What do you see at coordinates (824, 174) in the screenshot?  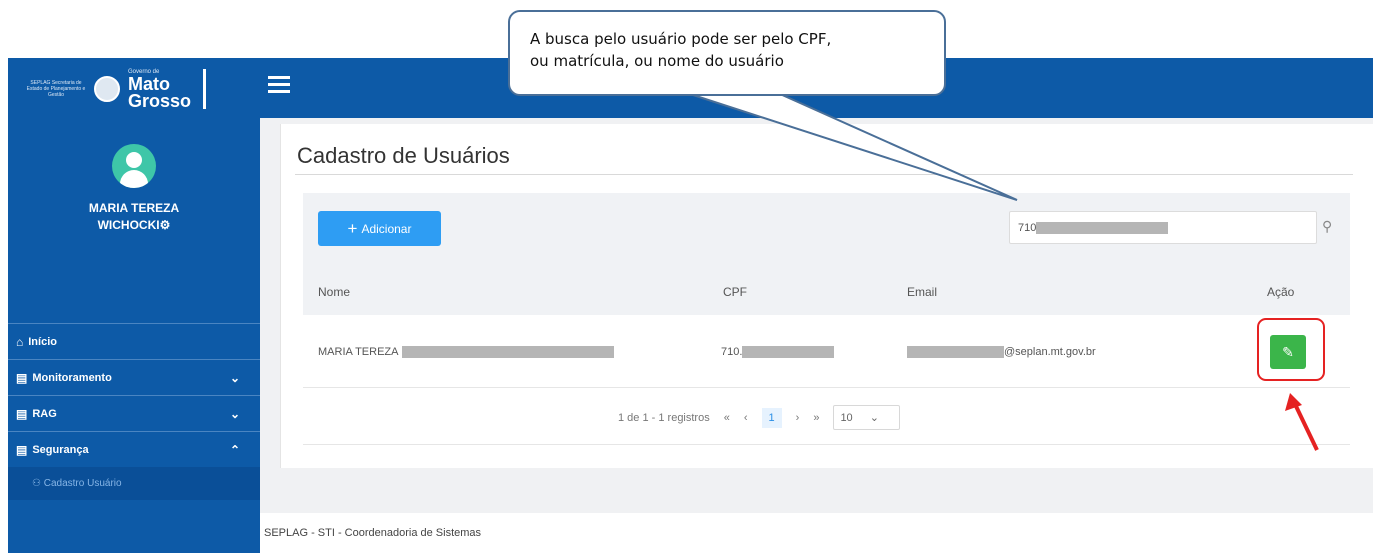 I see `title-divider` at bounding box center [824, 174].